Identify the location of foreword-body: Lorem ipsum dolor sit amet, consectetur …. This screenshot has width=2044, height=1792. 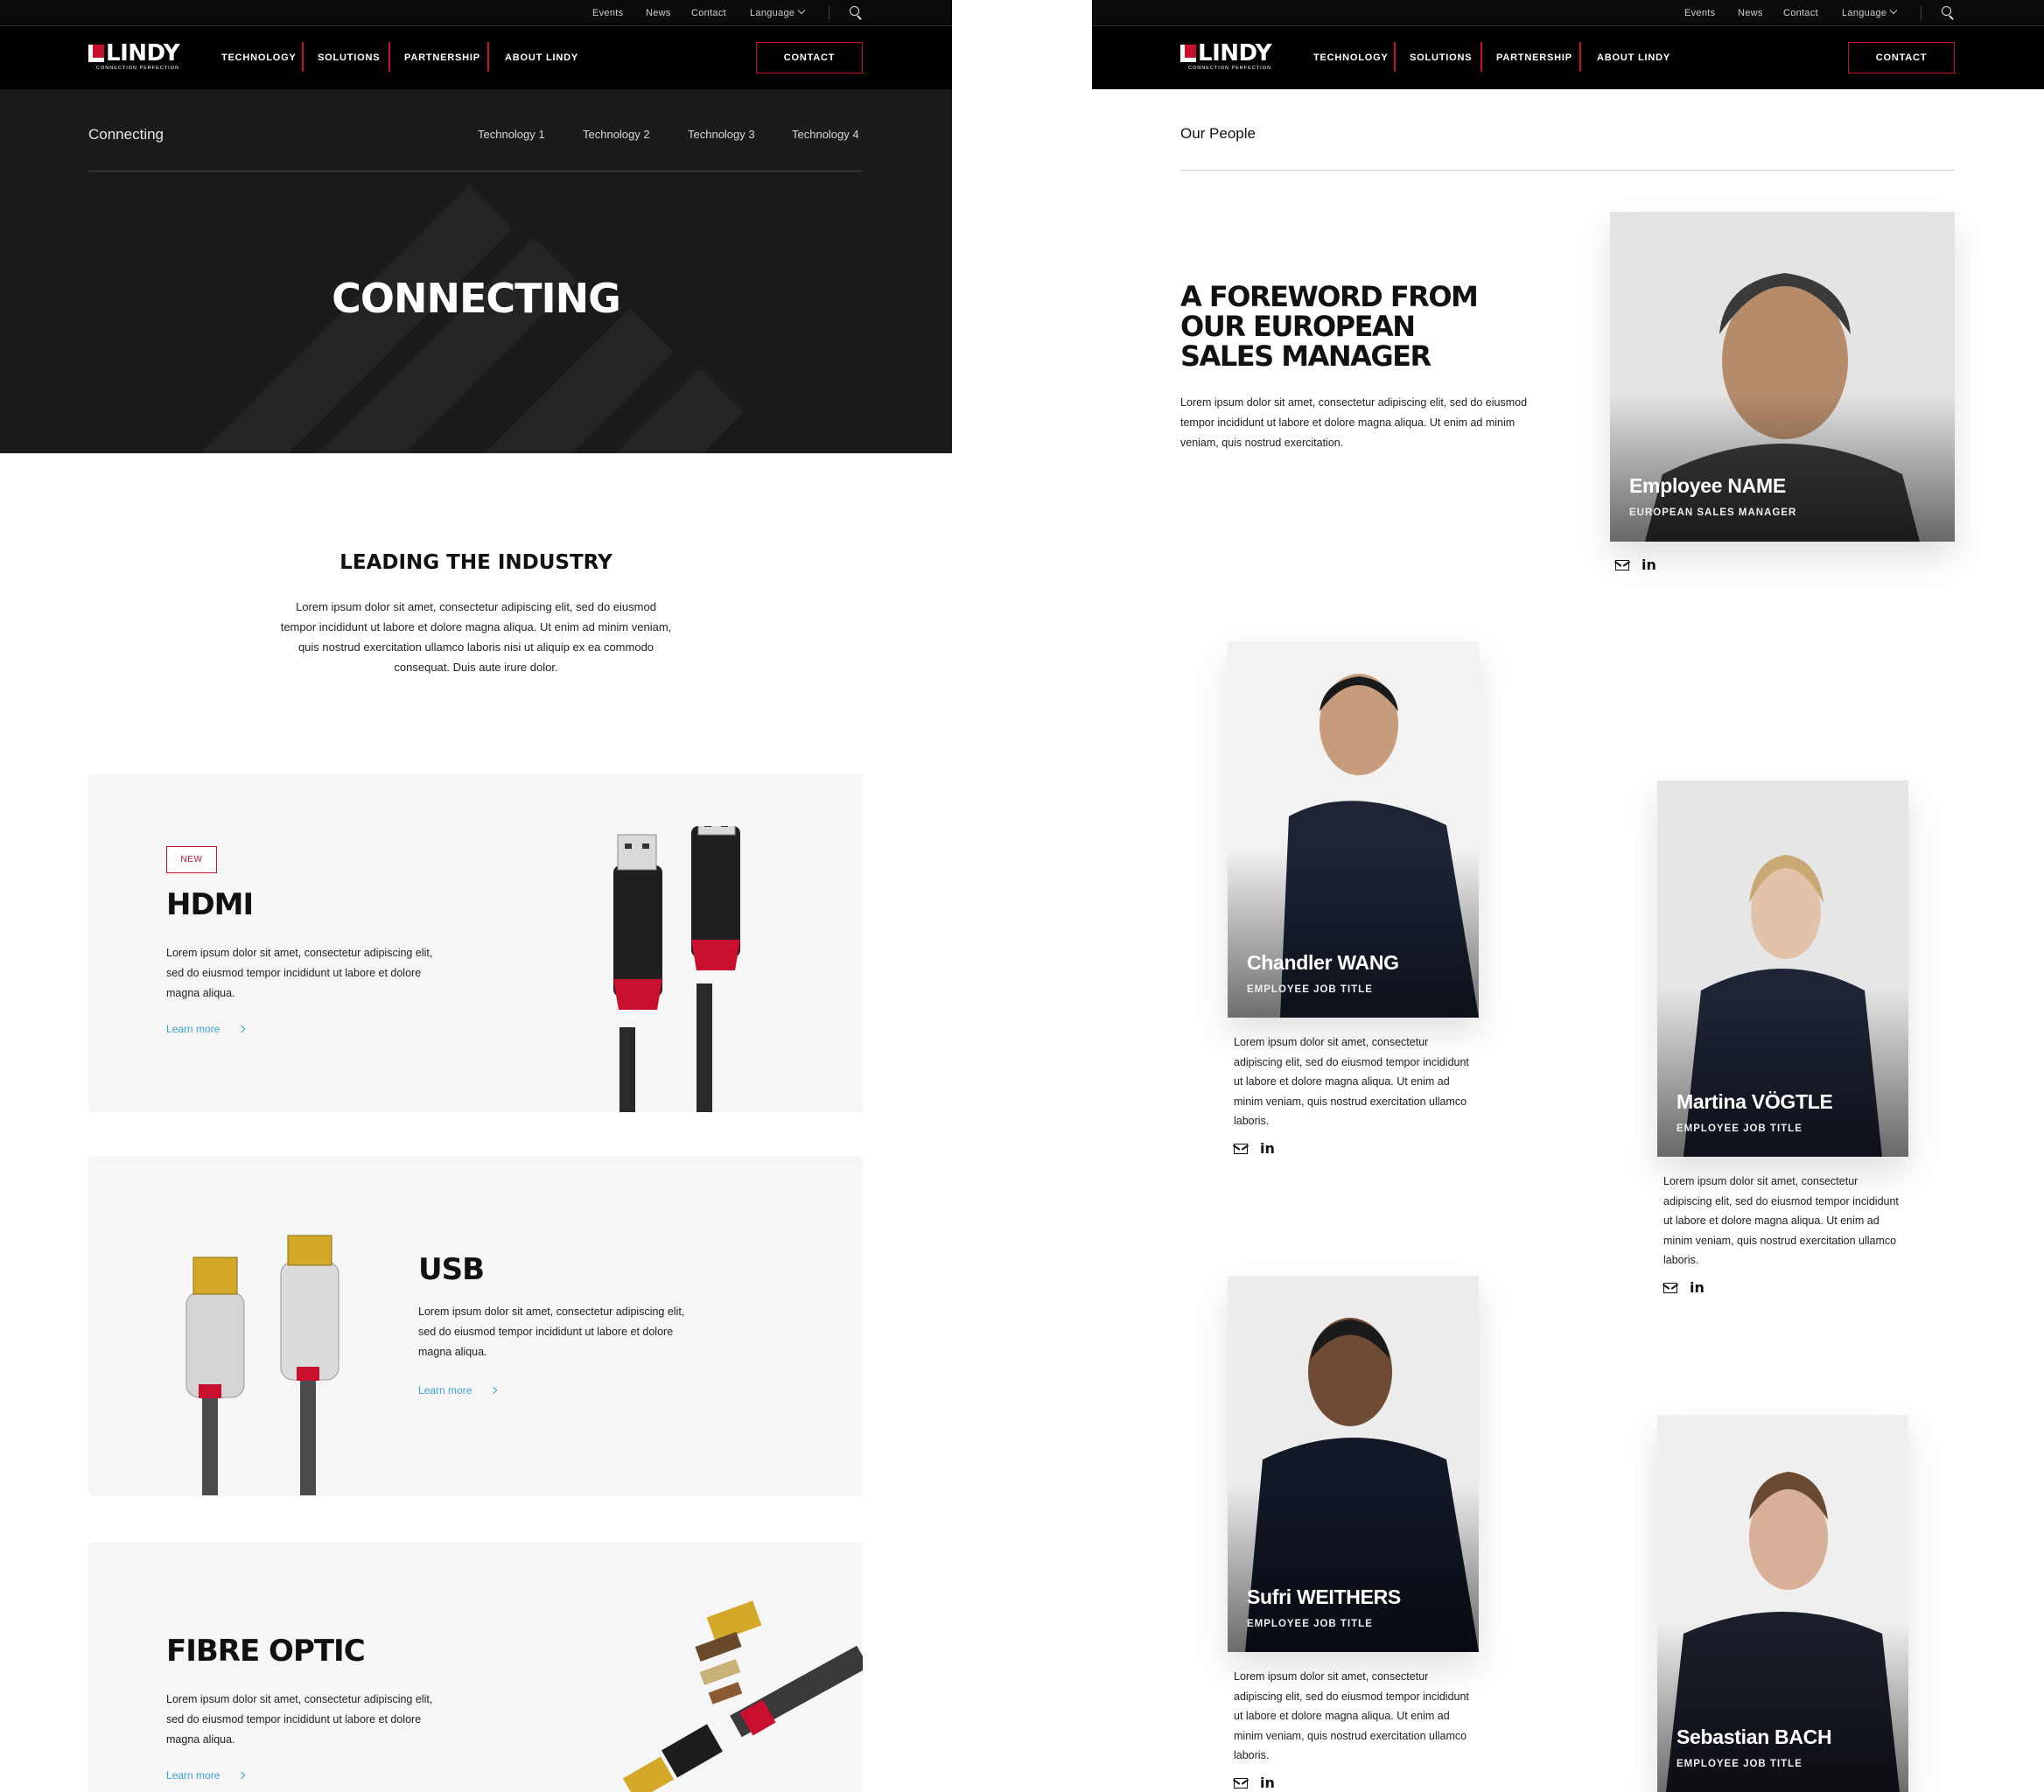
(1354, 422).